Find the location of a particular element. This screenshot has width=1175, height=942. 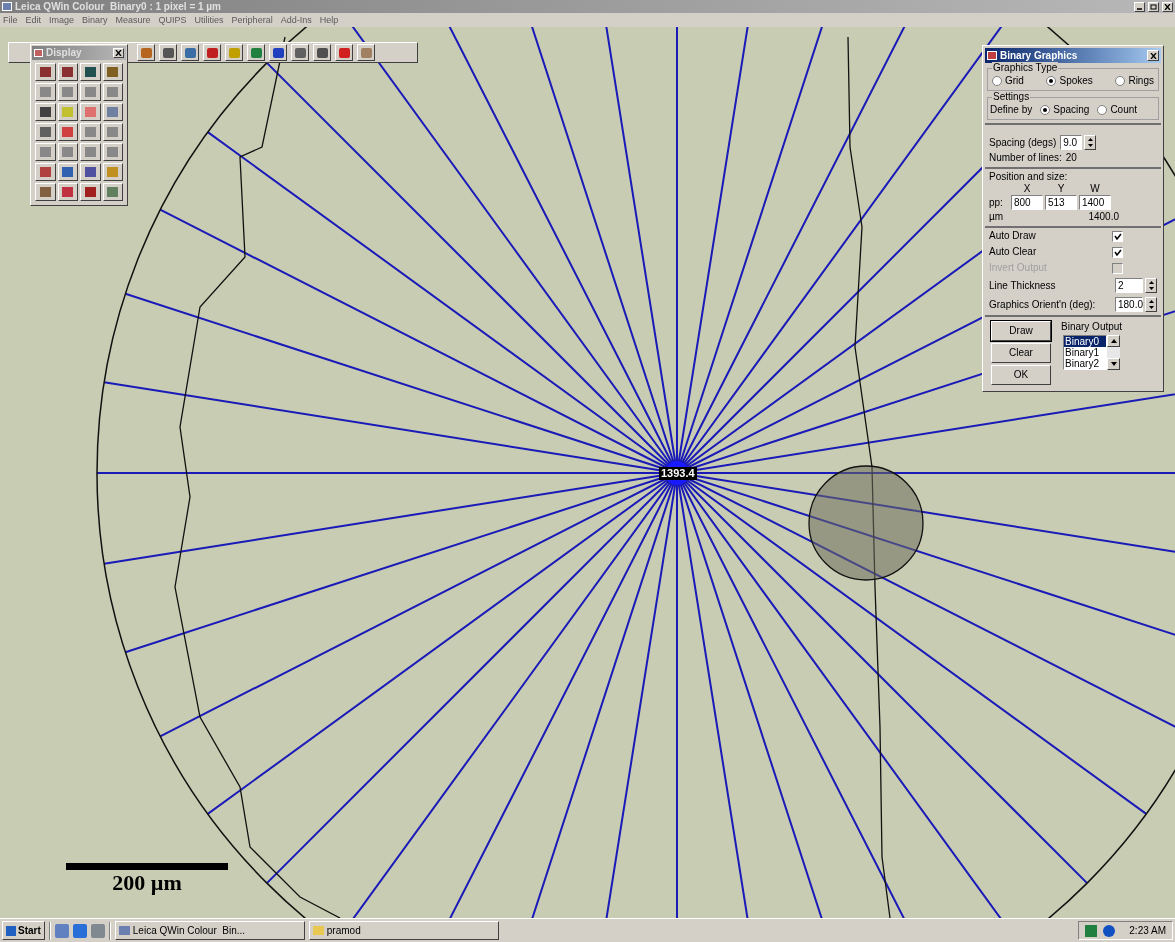

menu-item: Binary is located at coordinates (95, 20).